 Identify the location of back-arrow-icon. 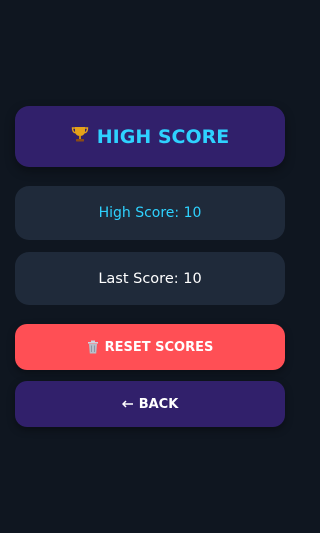
(127, 404).